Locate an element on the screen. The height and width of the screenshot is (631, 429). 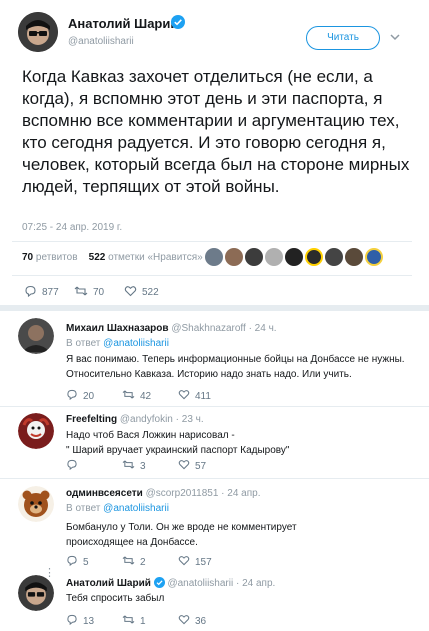
retweets-count: 70 is located at coordinates (27, 257).